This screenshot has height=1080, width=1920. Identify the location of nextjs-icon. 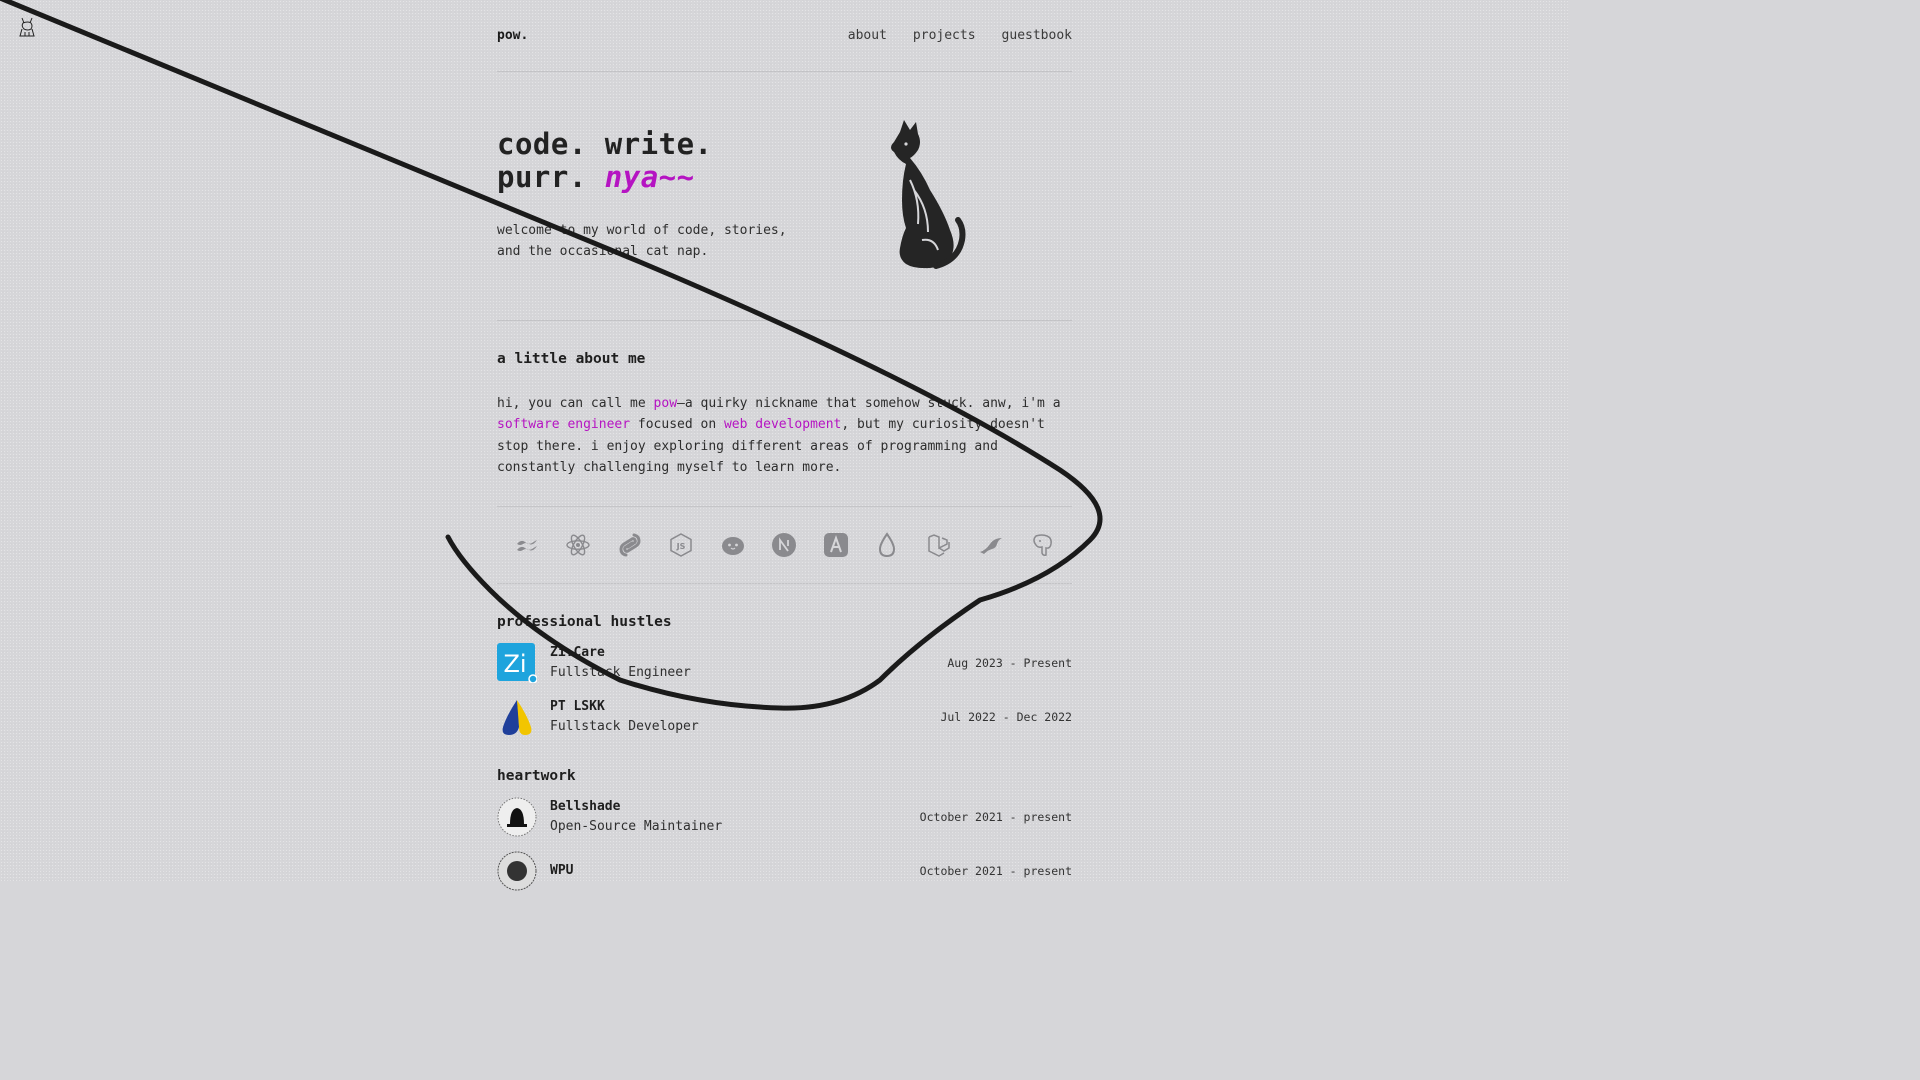
(784, 545).